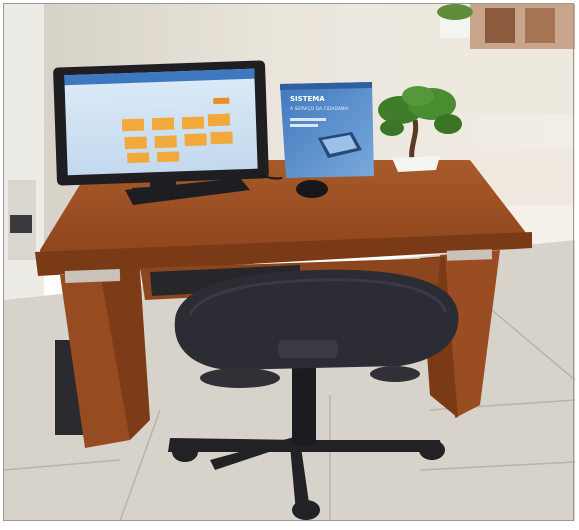  Describe the element at coordinates (304, 402) in the screenshot. I see `chair-gas-lift` at that location.